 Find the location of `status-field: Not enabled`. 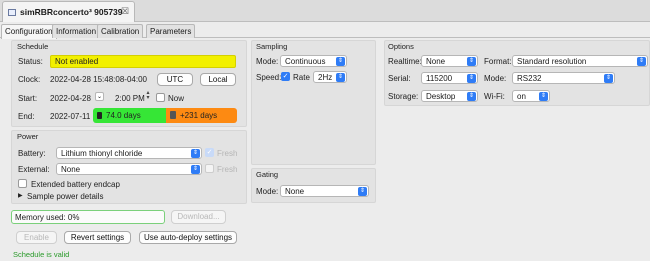

status-field: Not enabled is located at coordinates (143, 61).